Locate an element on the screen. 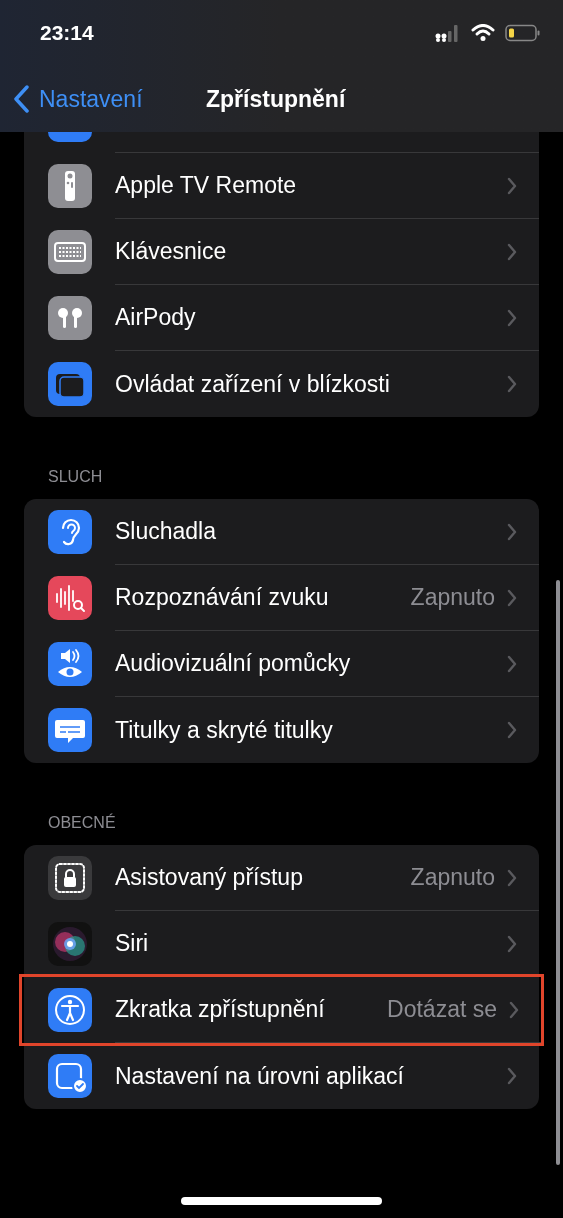  row-label: Audiovizuální pomůcky is located at coordinates (233, 664).